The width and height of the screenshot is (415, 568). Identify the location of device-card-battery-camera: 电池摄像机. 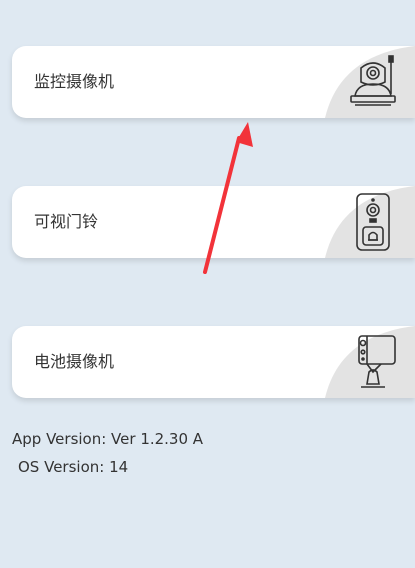
(213, 362).